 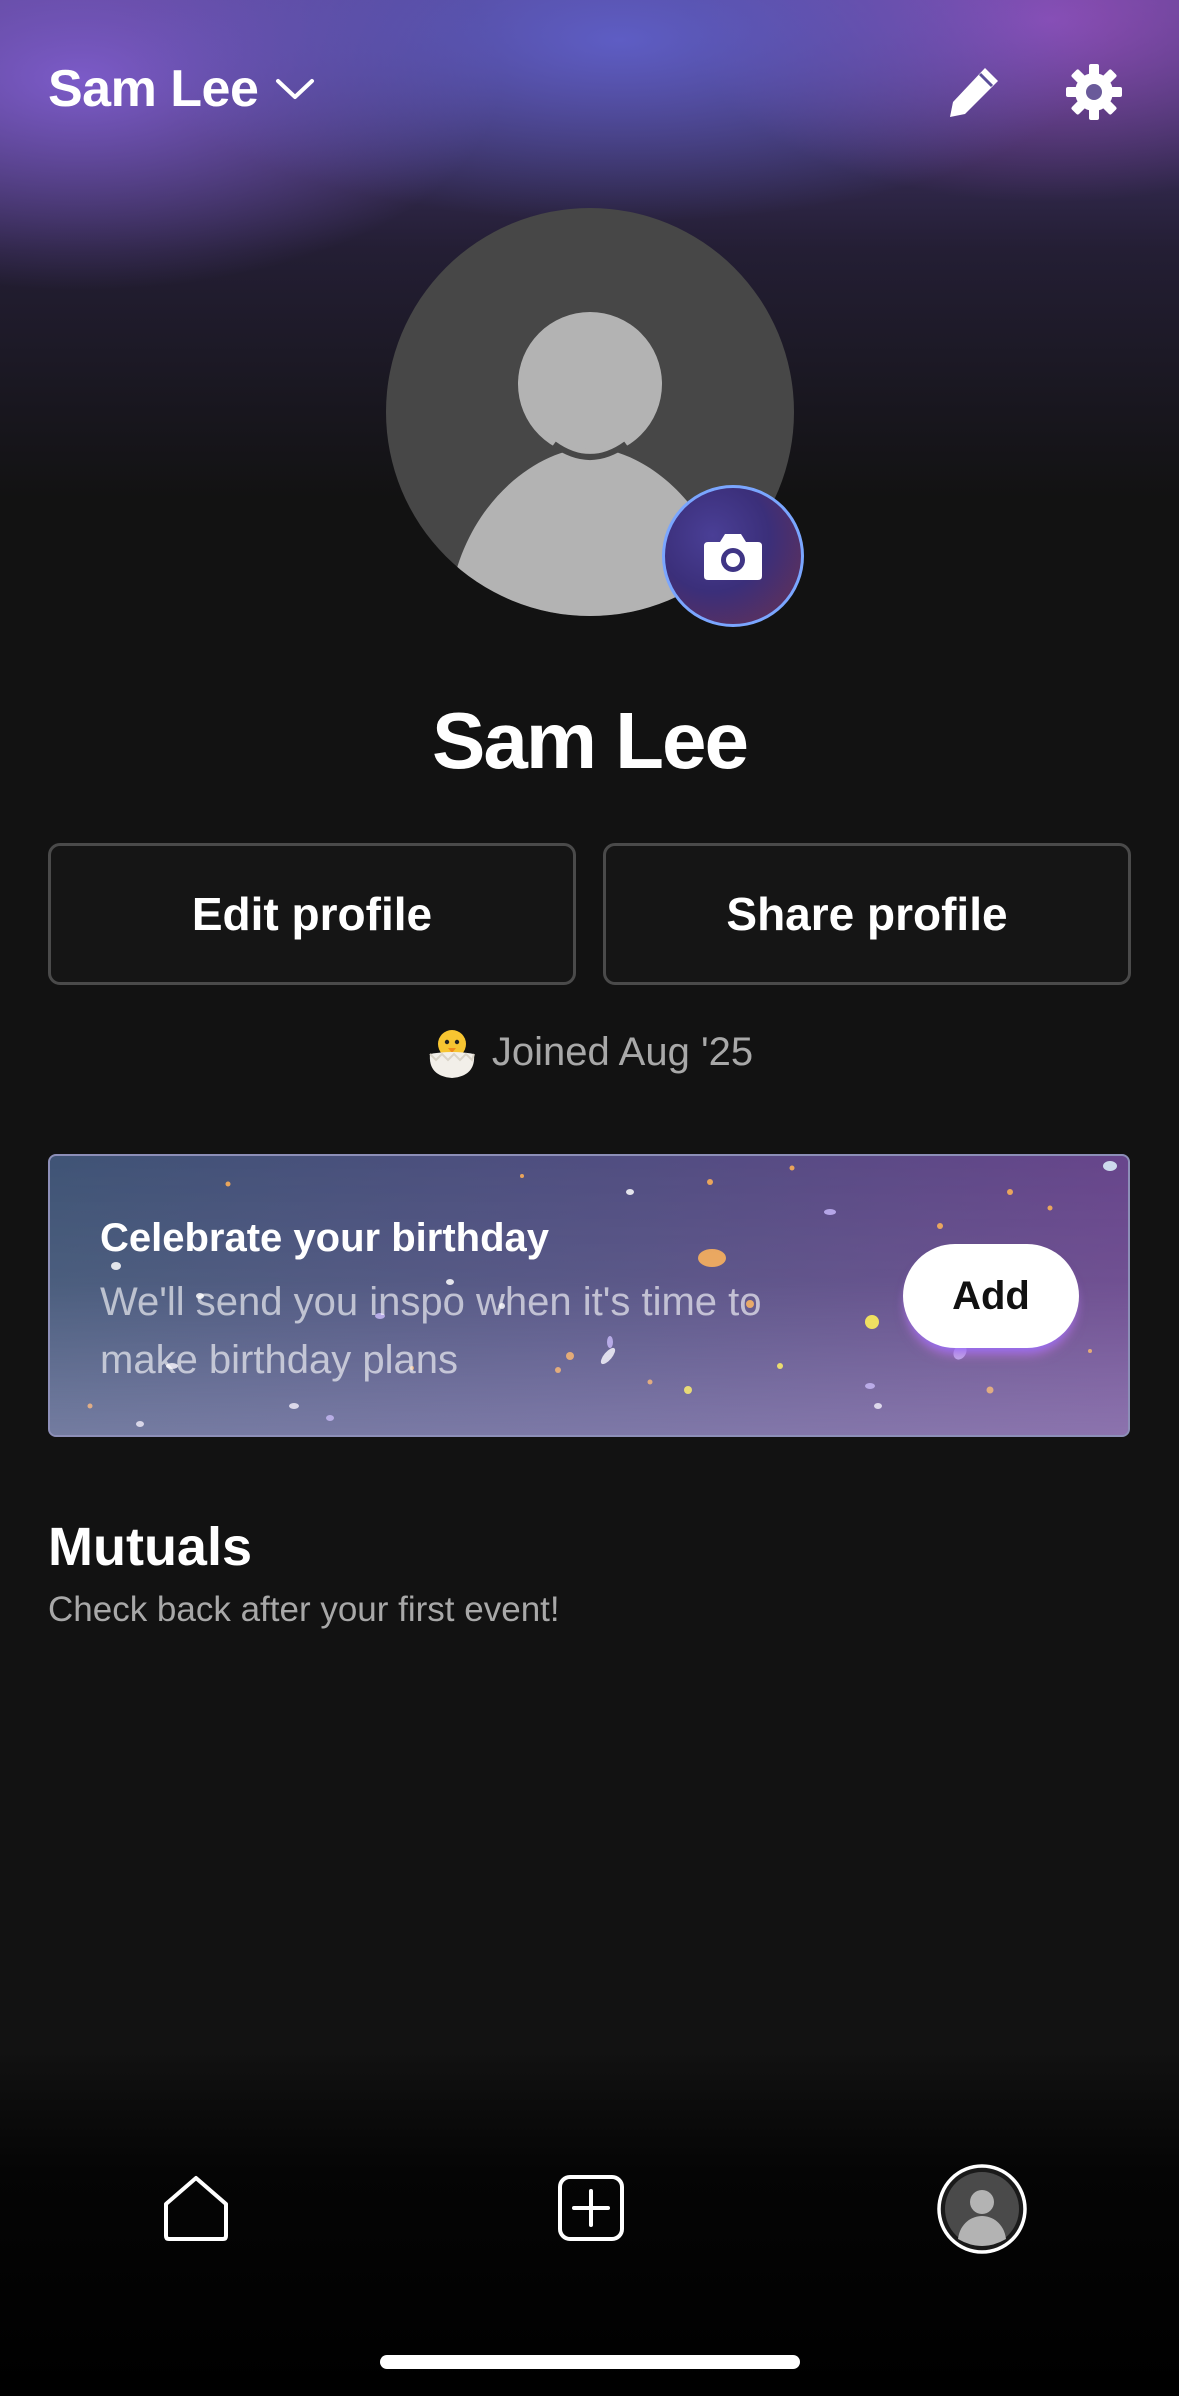 What do you see at coordinates (622, 1051) in the screenshot?
I see `joined-text: Joined Aug '25` at bounding box center [622, 1051].